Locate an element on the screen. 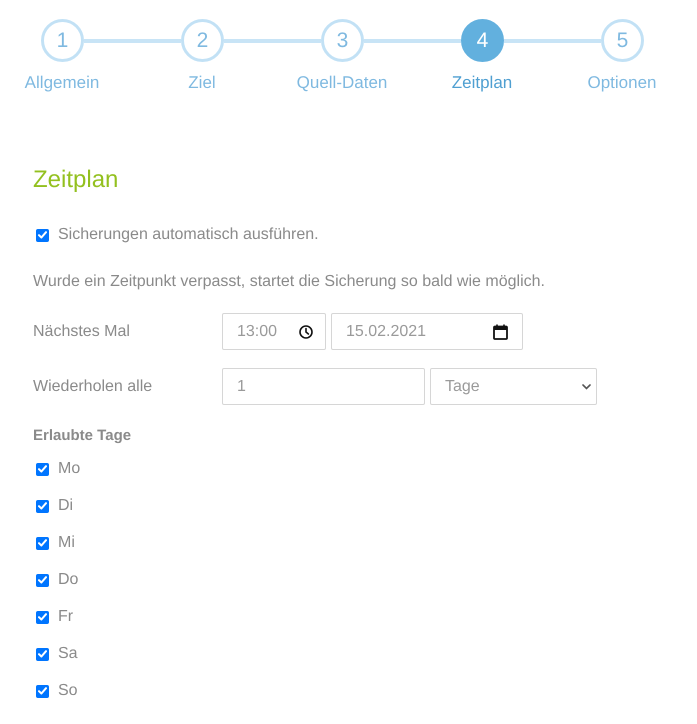 Image resolution: width=697 pixels, height=724 pixels. checkbox-label: Mo is located at coordinates (69, 469).